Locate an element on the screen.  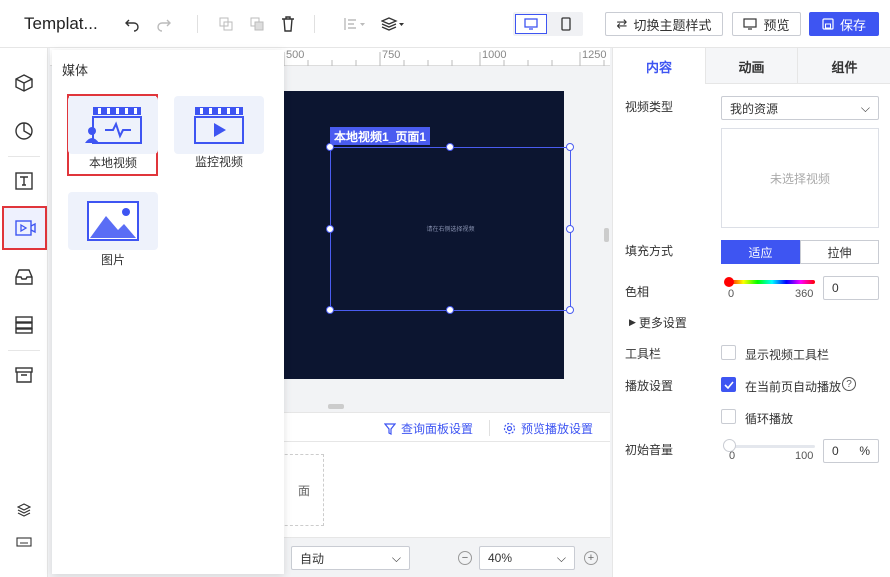
mode-select: 自动 ⌵ is located at coordinates (350, 558).